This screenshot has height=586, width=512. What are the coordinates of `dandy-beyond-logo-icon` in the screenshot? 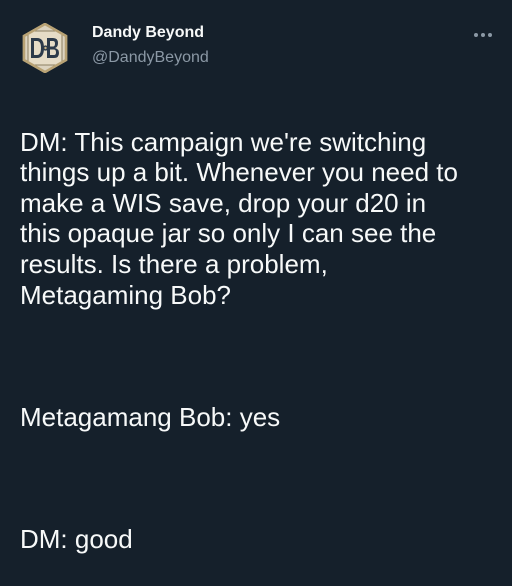 It's located at (45, 48).